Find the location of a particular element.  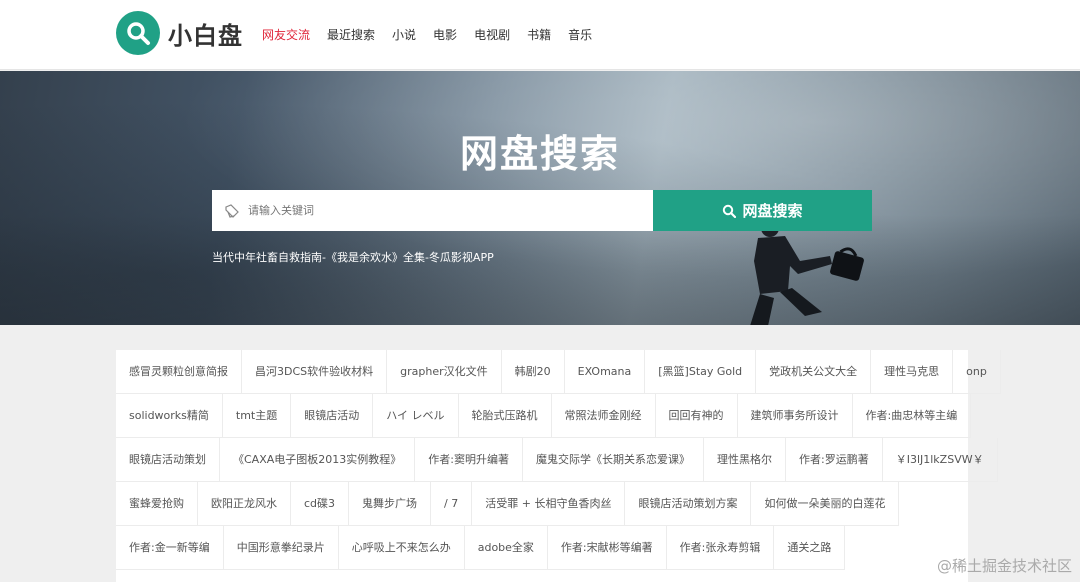

tag-link: adobe全家 is located at coordinates (506, 548).